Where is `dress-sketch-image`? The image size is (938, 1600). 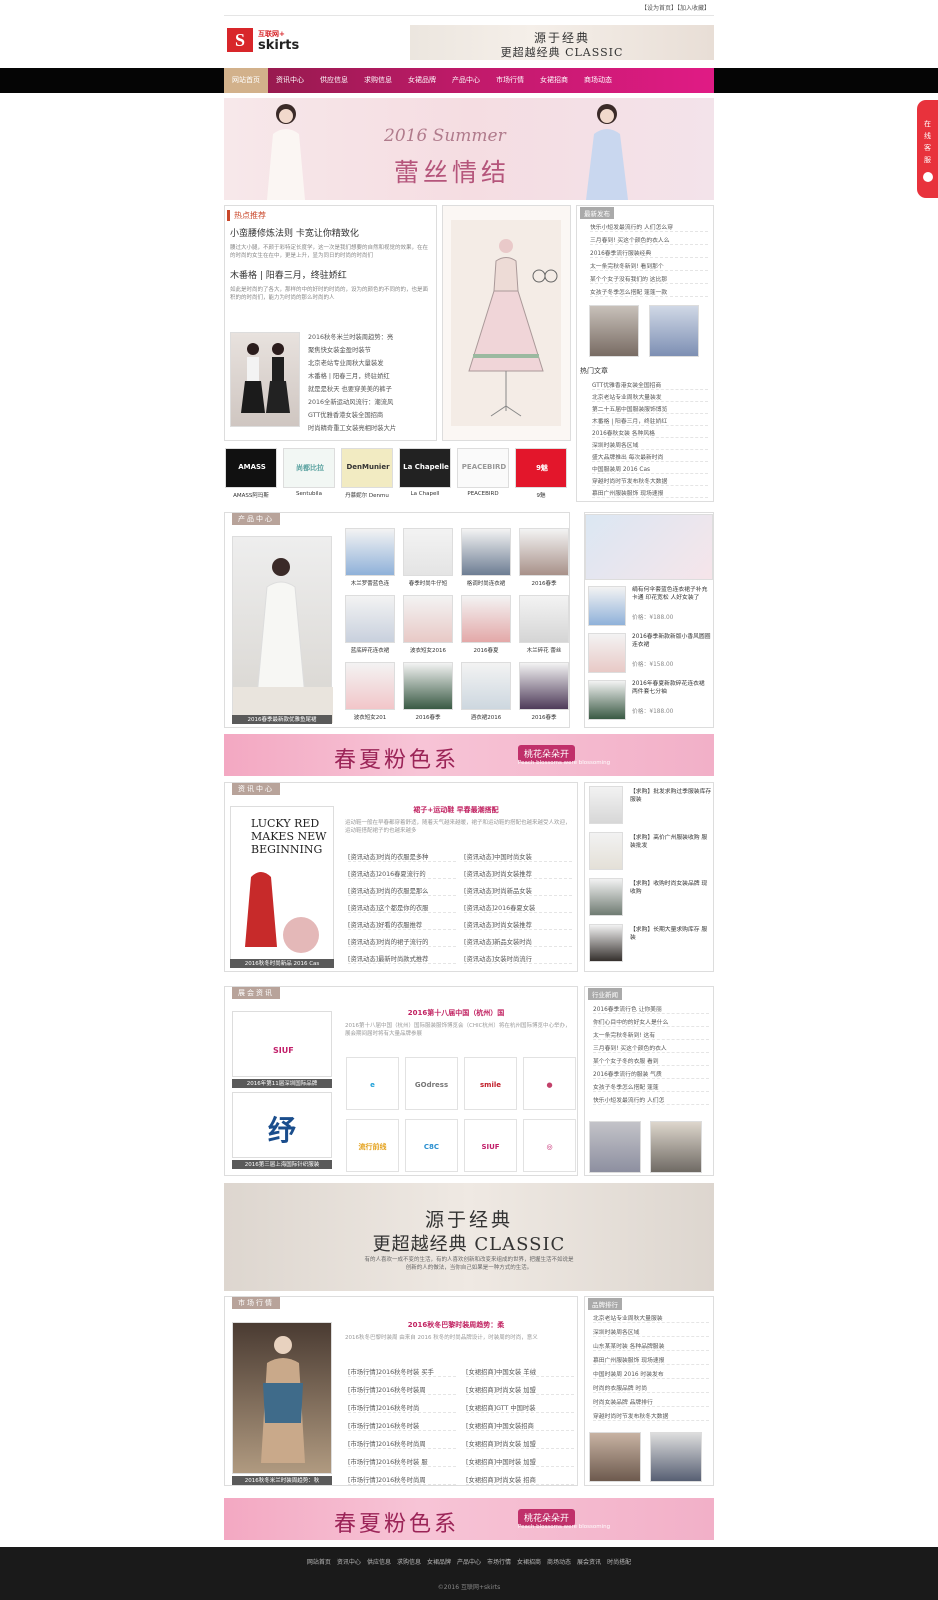
dress-sketch-image is located at coordinates (506, 323).